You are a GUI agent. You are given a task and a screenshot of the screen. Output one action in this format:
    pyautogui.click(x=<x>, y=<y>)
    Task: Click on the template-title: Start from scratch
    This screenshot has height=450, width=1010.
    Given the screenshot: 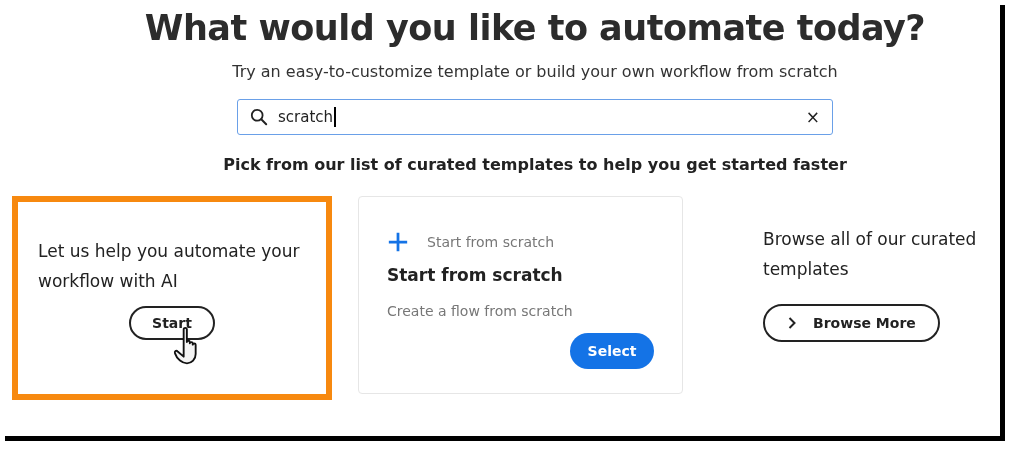 What is the action you would take?
    pyautogui.click(x=475, y=275)
    